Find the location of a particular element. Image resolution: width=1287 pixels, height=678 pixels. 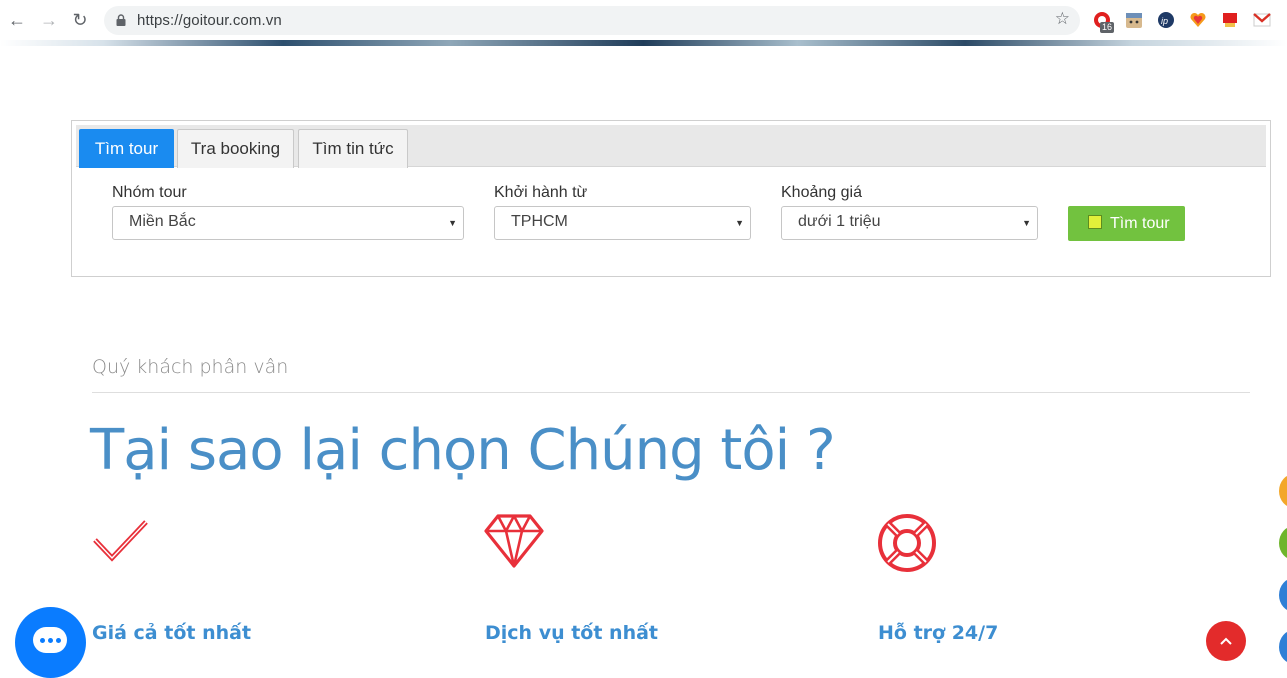

side-widget-blue is located at coordinates (1283, 595).